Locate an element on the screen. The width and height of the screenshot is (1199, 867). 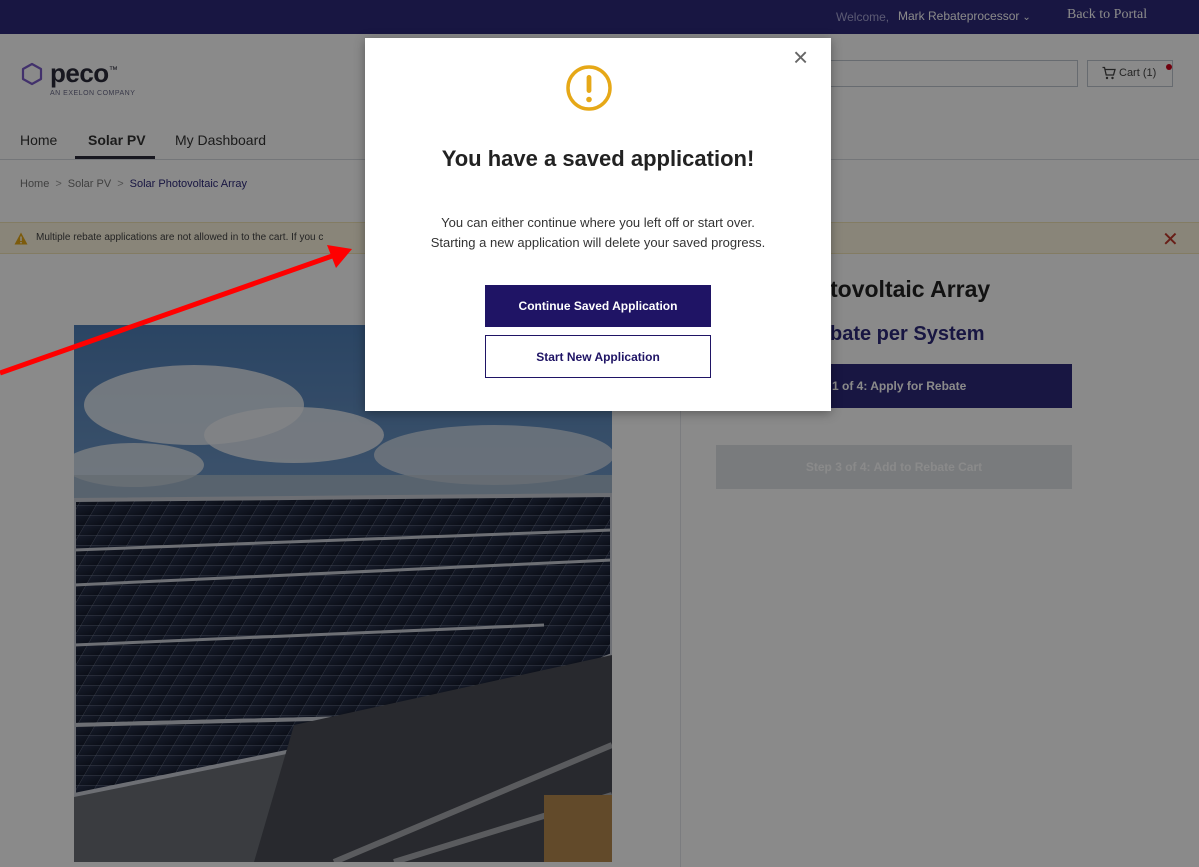
close-icon: × is located at coordinates (800, 57).